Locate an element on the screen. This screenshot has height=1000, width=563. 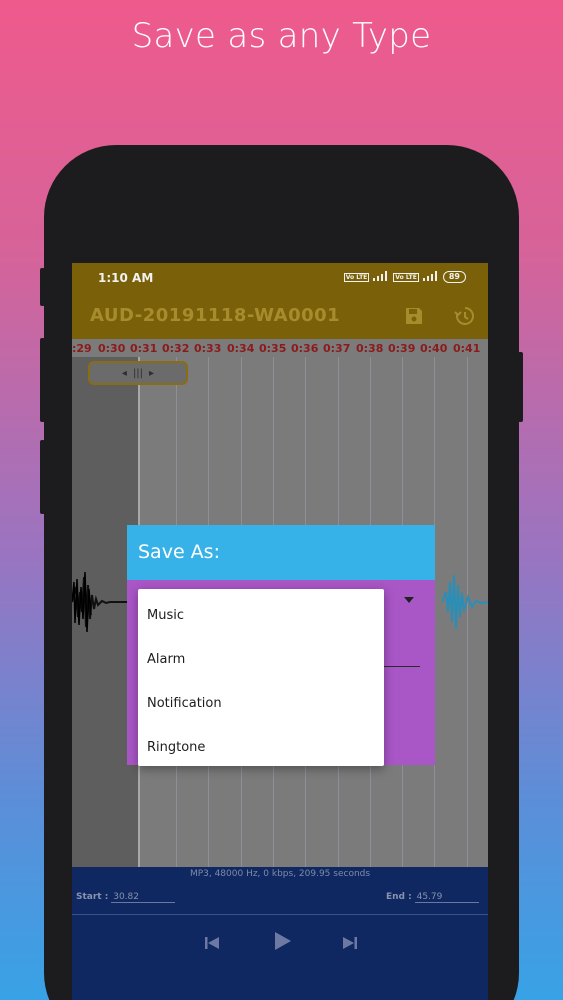
tick-label: 0:30 is located at coordinates (112, 348).